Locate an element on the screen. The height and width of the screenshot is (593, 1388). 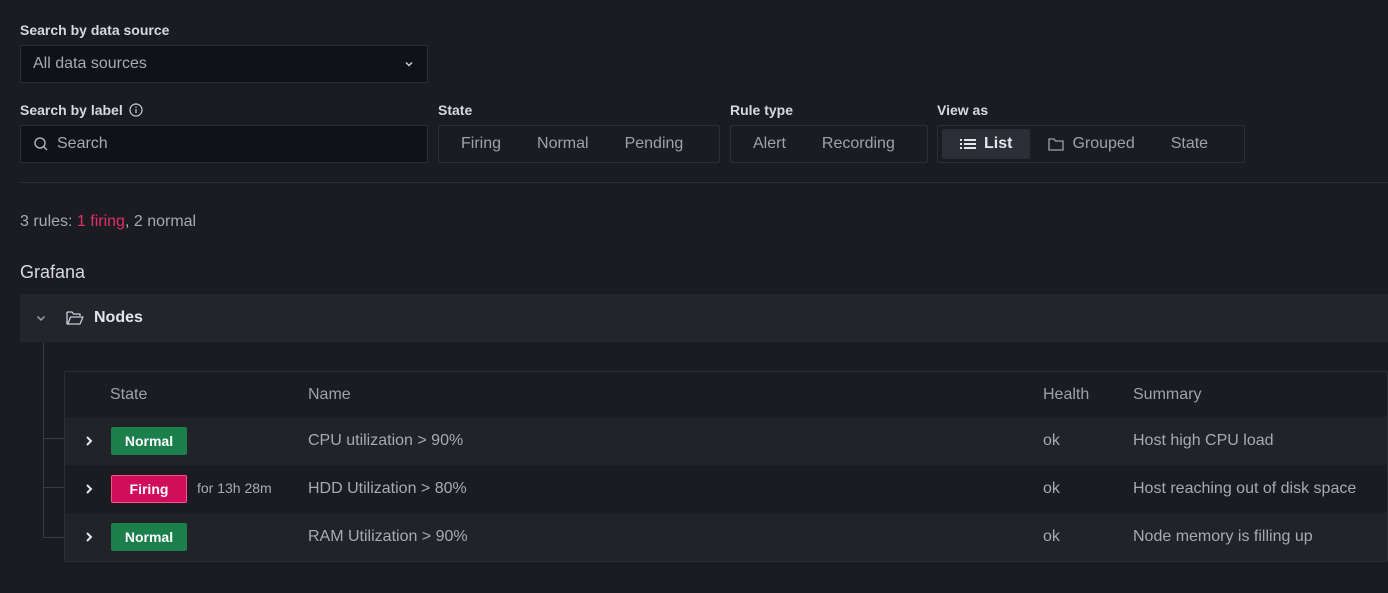
summary-prefix: 3 rules: is located at coordinates (48, 221).